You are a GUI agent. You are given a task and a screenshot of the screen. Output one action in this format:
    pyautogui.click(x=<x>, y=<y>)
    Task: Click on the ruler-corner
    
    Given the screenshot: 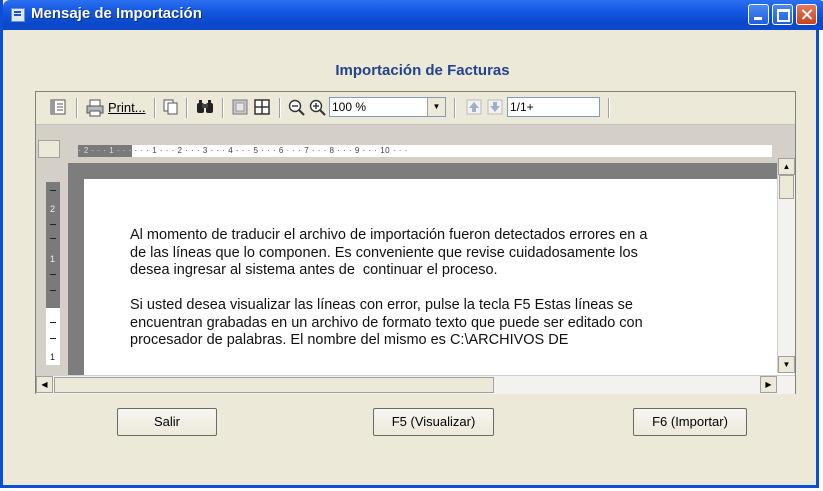 What is the action you would take?
    pyautogui.click(x=49, y=149)
    